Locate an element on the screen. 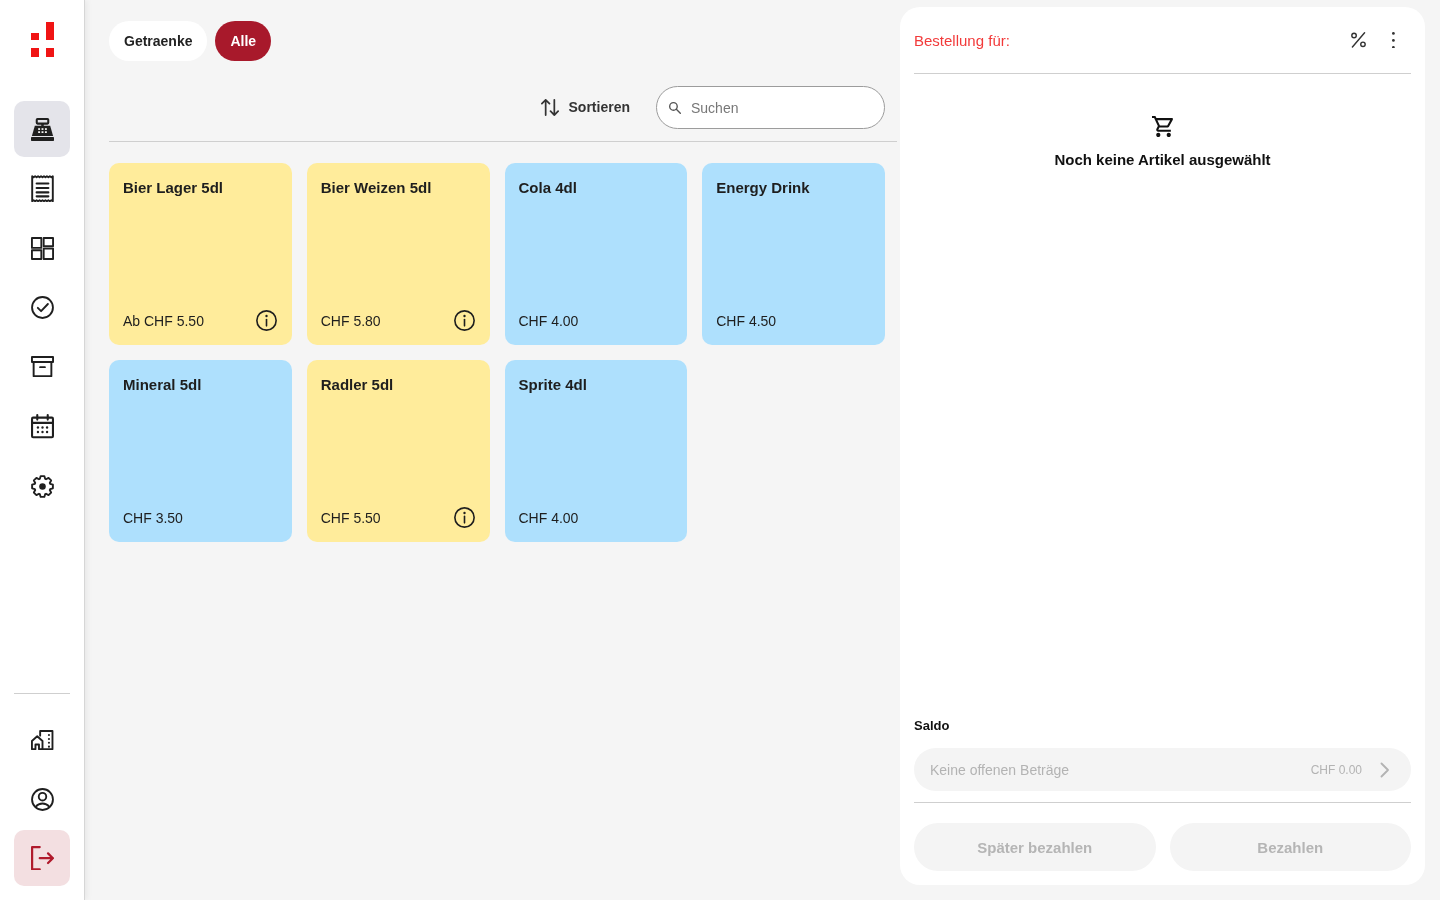 The height and width of the screenshot is (900, 1440). balance-status: Keine offenen Beträge is located at coordinates (1000, 769).